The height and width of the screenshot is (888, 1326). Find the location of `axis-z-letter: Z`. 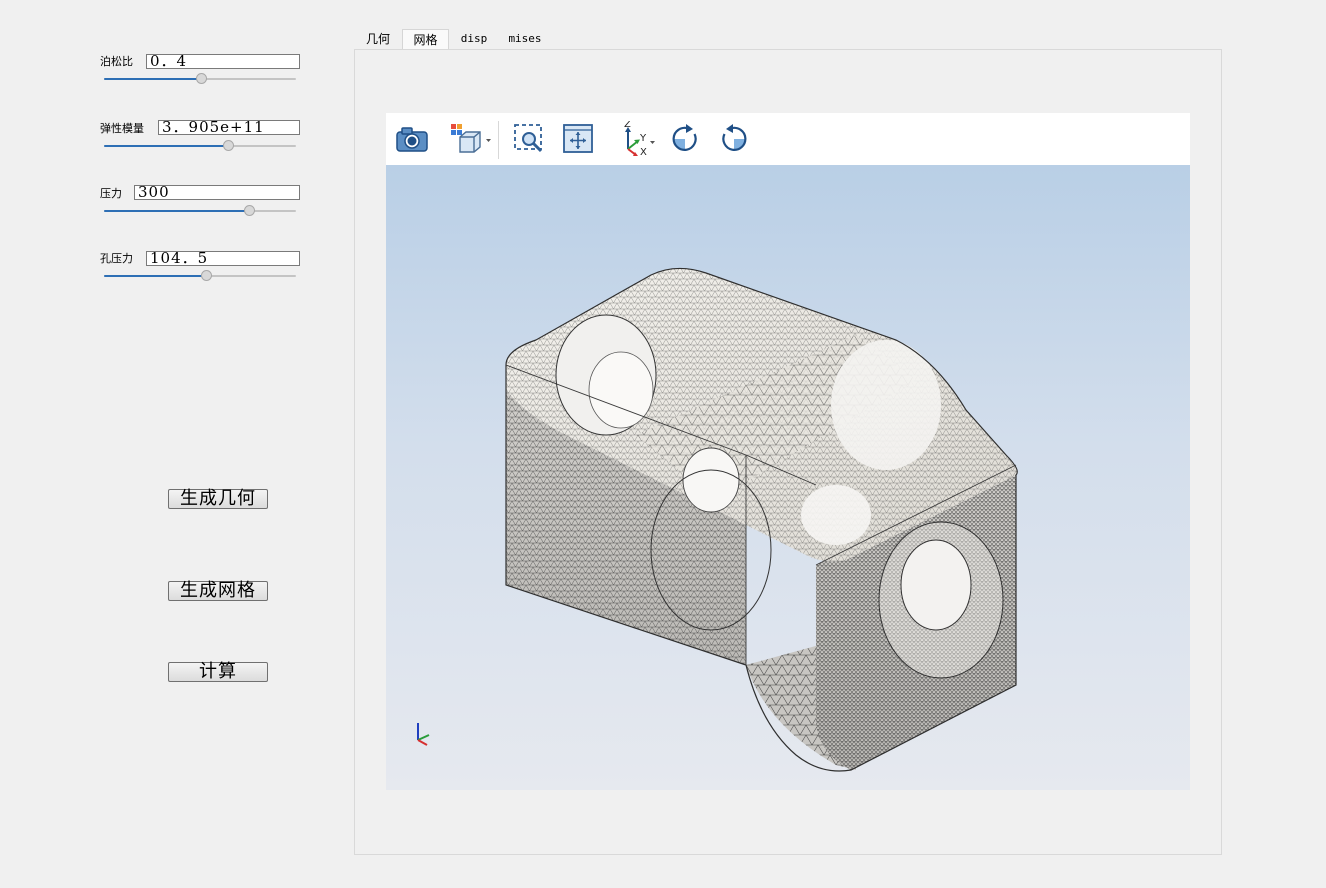

axis-z-letter: Z is located at coordinates (627, 125).